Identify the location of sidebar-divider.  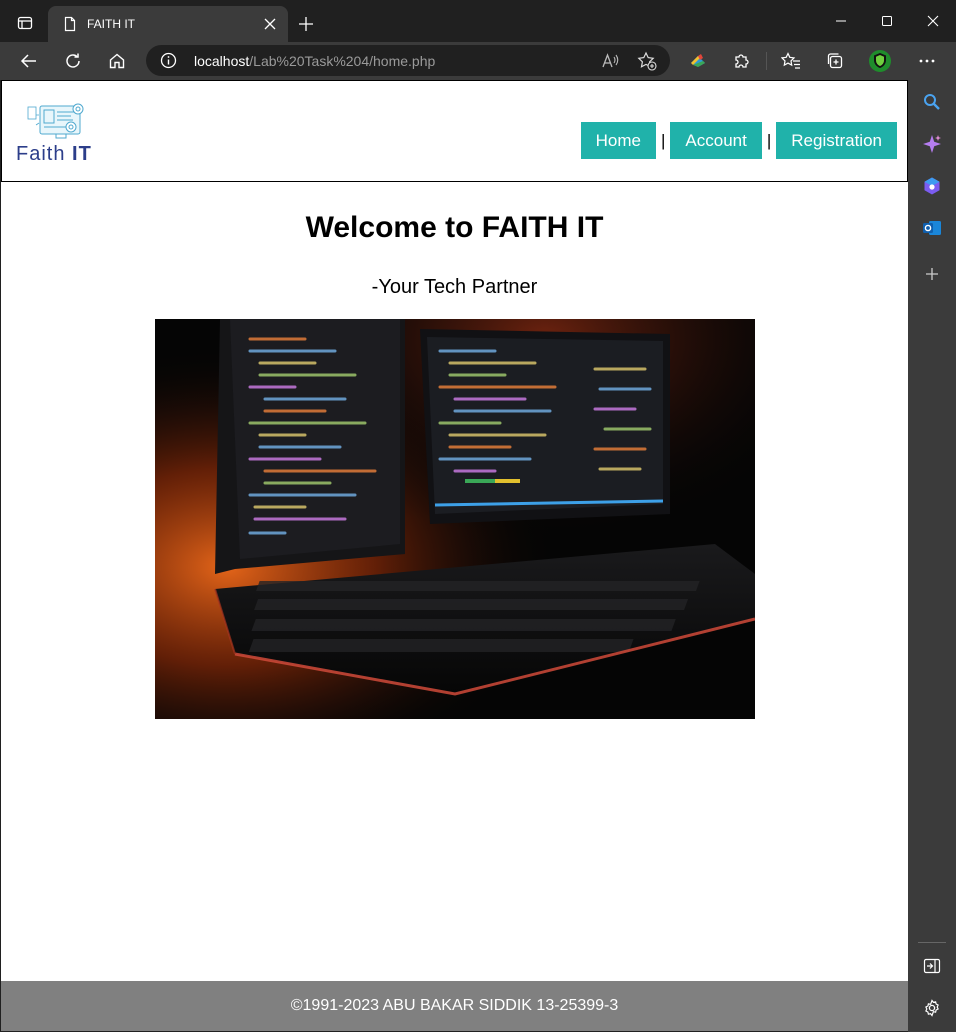
(932, 942).